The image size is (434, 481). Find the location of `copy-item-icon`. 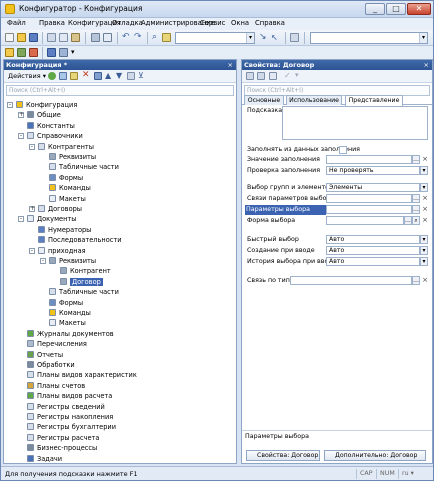

copy-item-icon is located at coordinates (74, 76).